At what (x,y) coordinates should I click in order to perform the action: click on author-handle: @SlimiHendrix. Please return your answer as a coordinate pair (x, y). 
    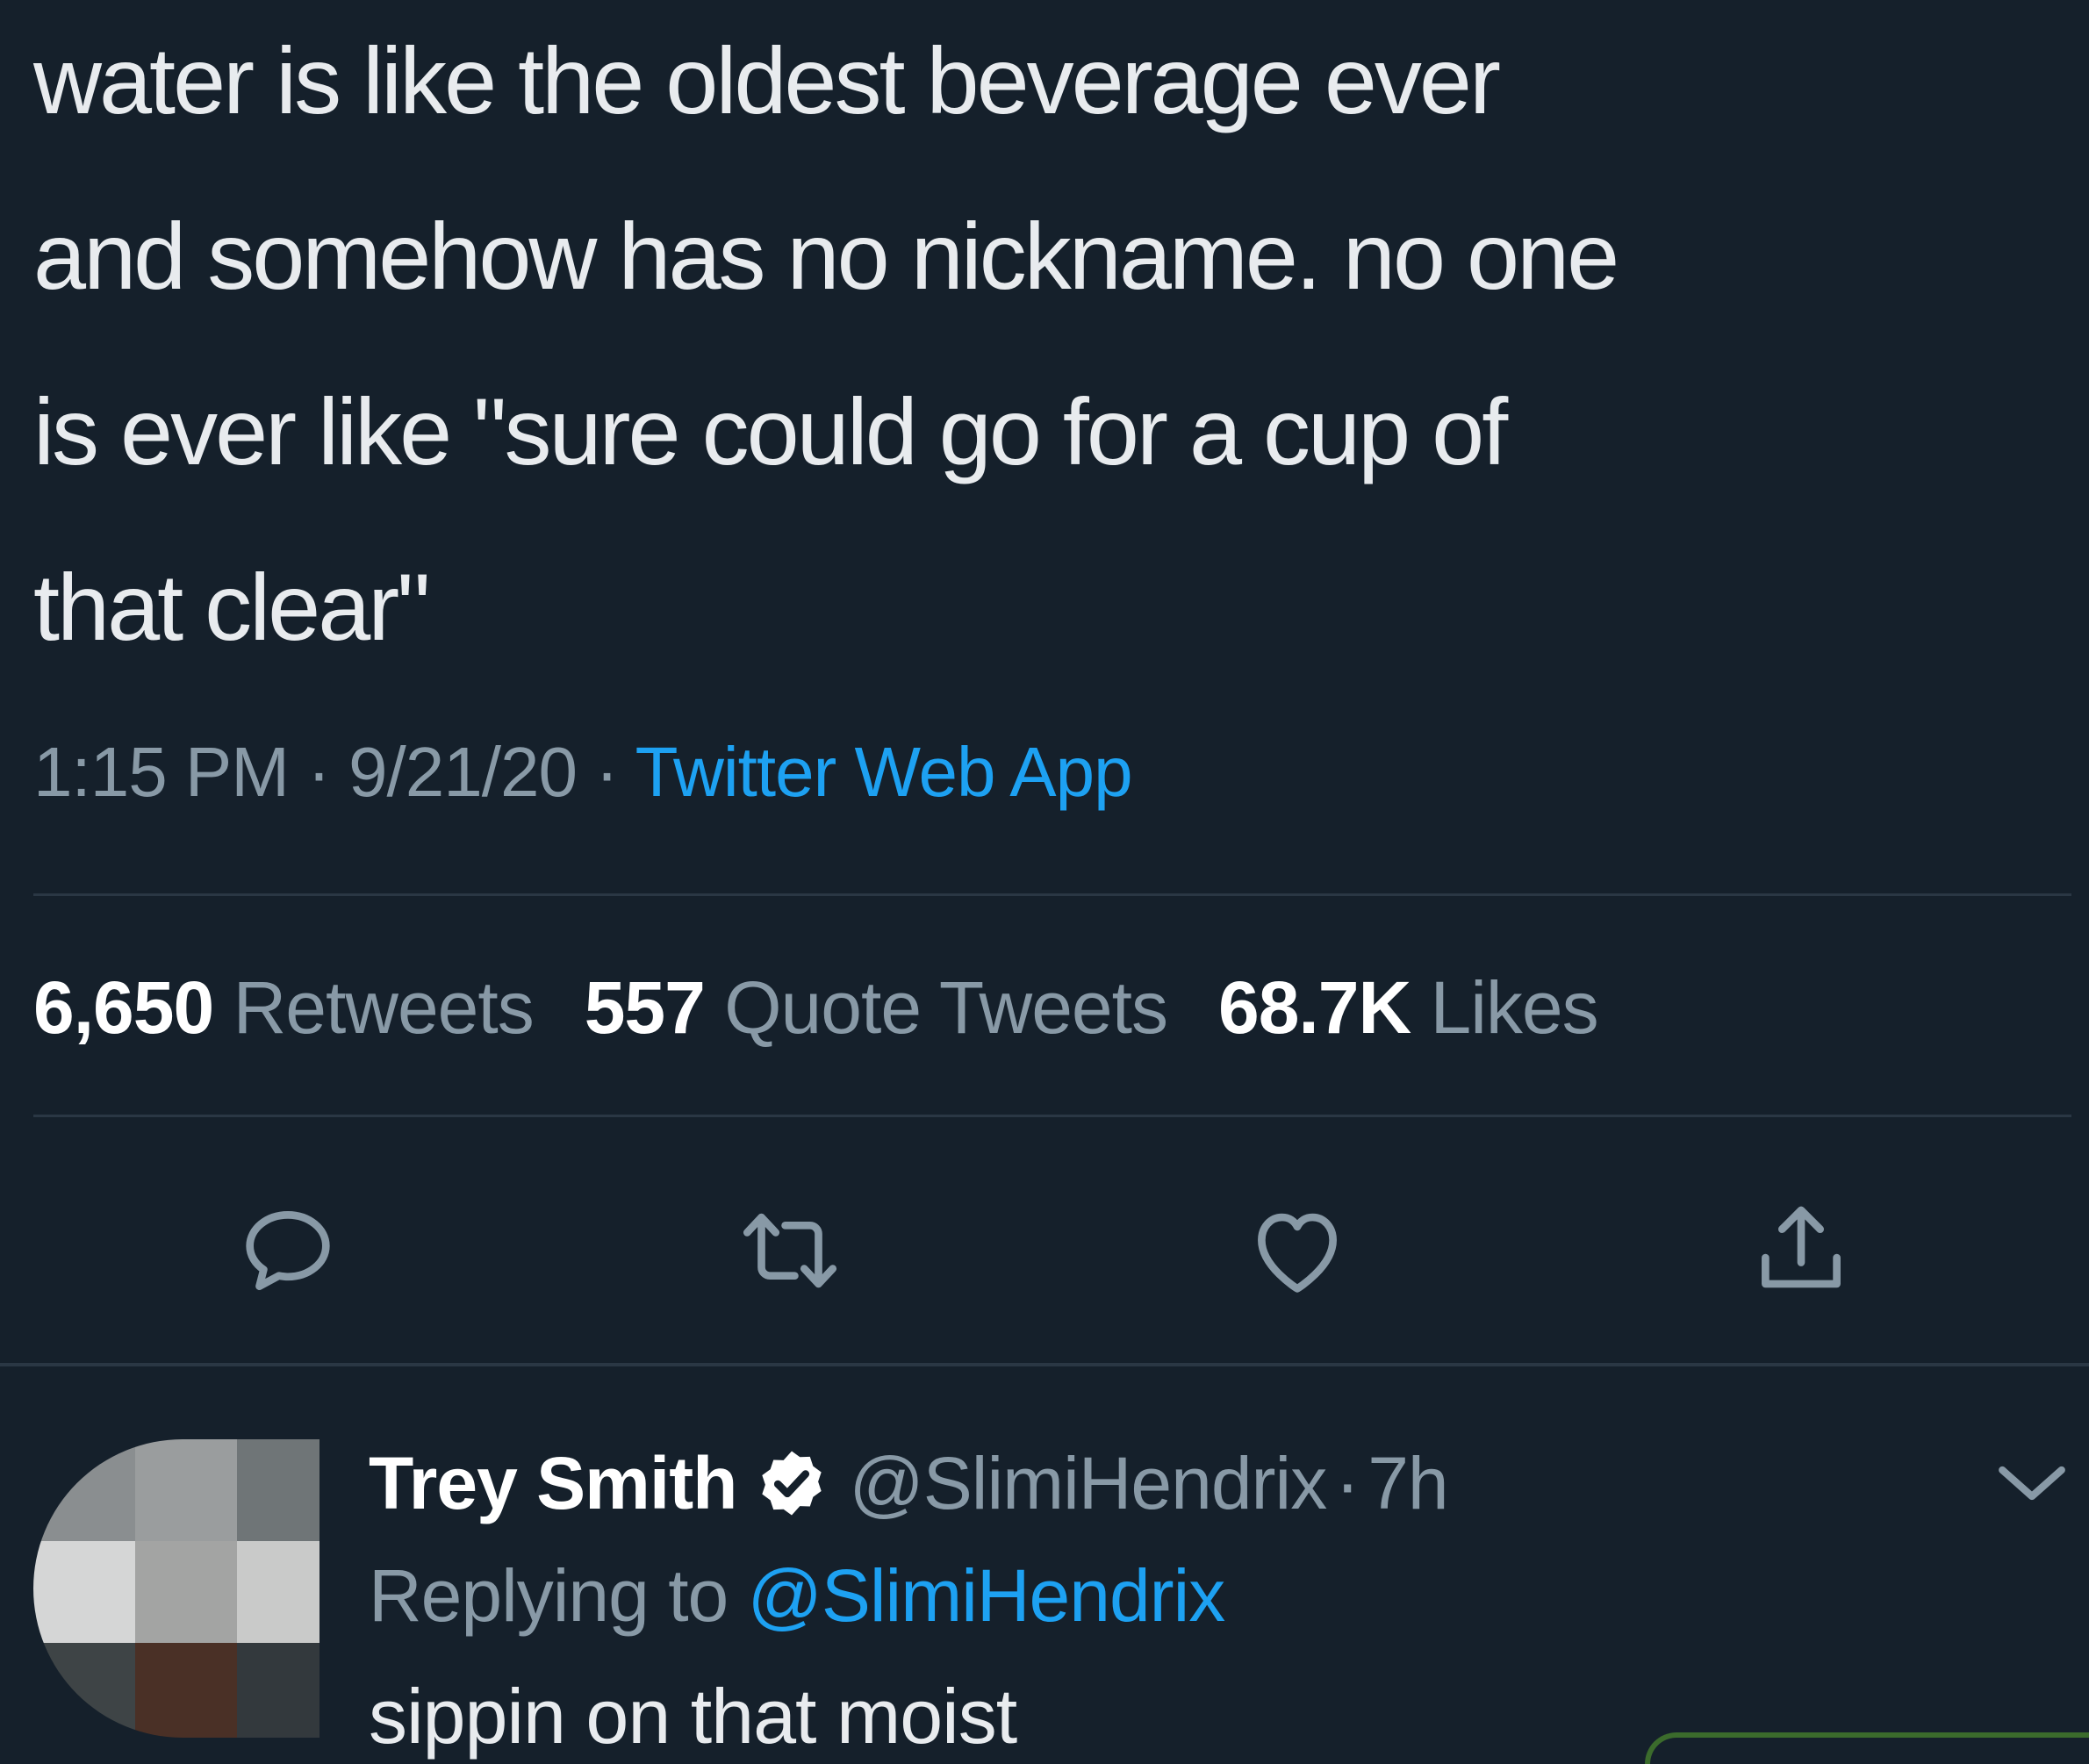
    Looking at the image, I should click on (1088, 1483).